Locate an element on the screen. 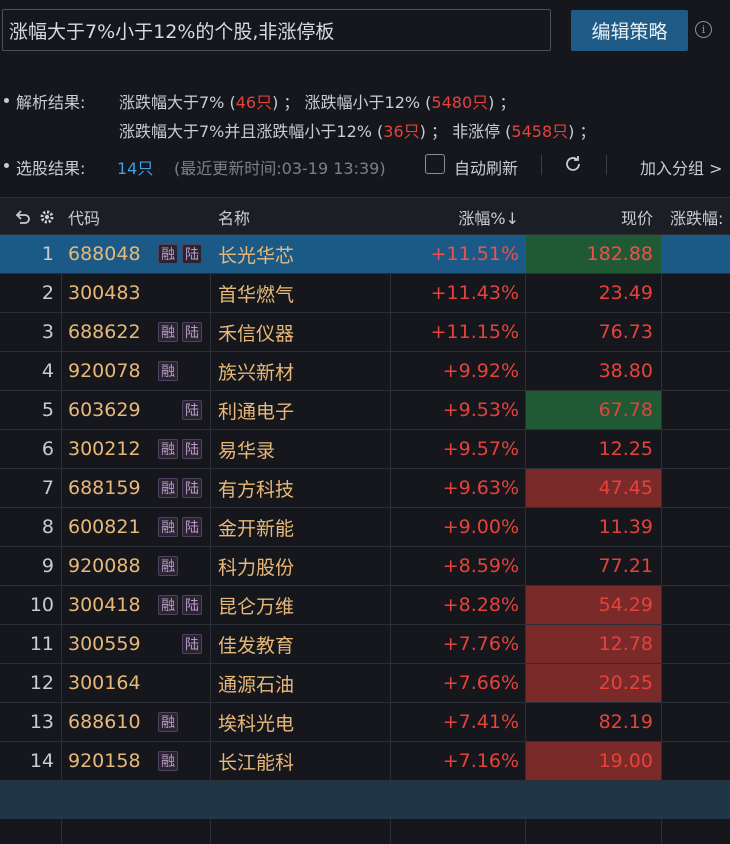 The height and width of the screenshot is (844, 730). table-row: 7 688159 融陆有方科技 +9.63% 47.45 is located at coordinates (365, 488).